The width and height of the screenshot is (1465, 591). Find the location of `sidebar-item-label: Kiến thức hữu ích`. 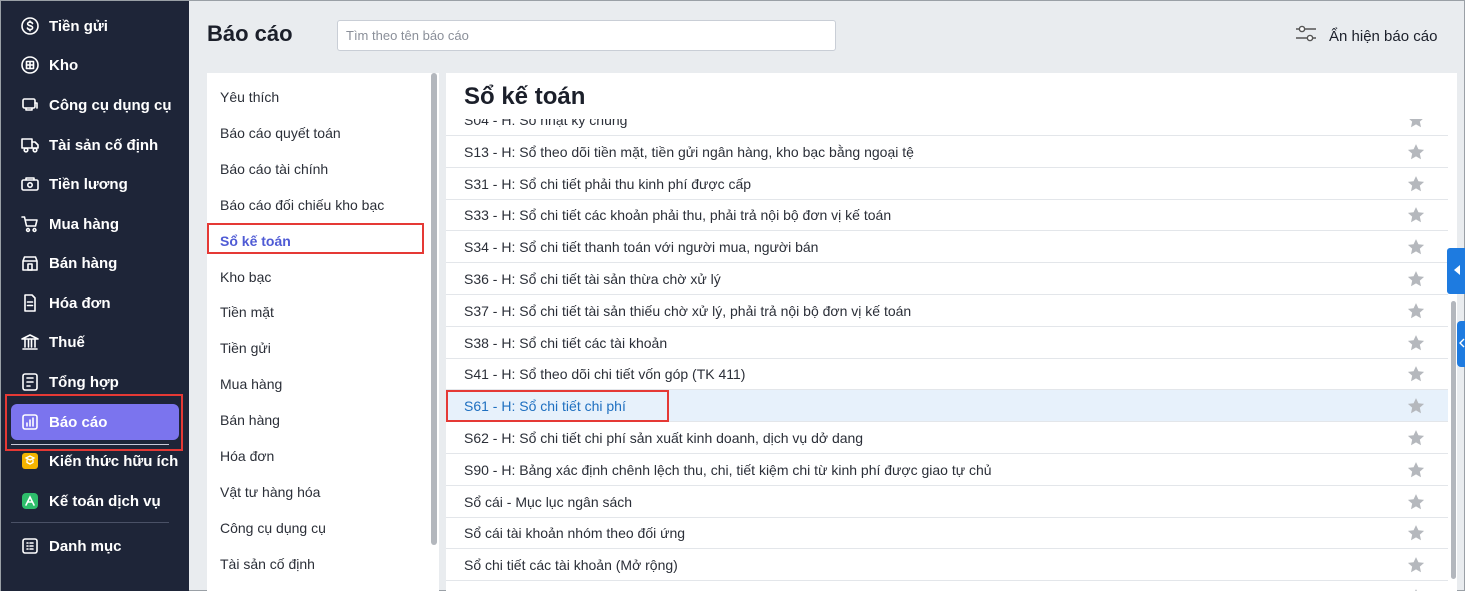

sidebar-item-label: Kiến thức hữu ích is located at coordinates (114, 461).